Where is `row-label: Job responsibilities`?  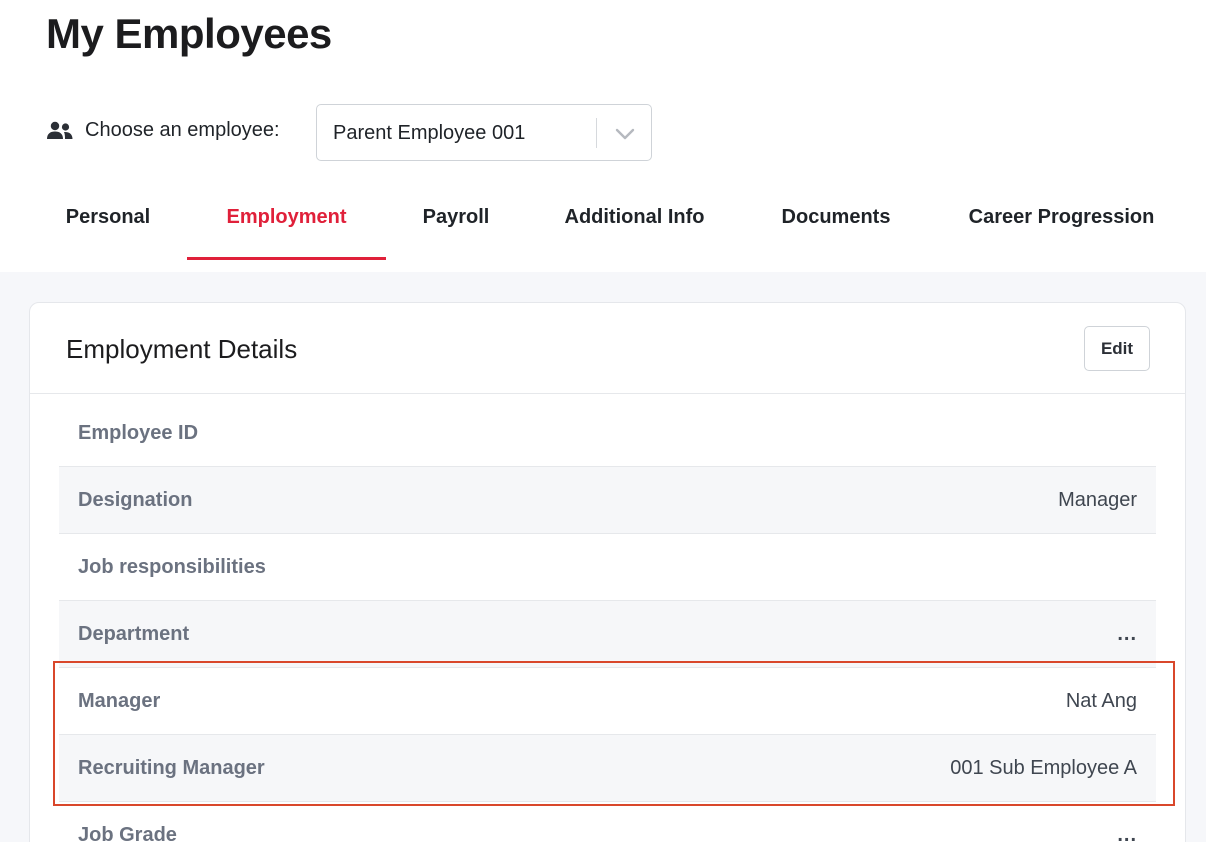
row-label: Job responsibilities is located at coordinates (172, 567).